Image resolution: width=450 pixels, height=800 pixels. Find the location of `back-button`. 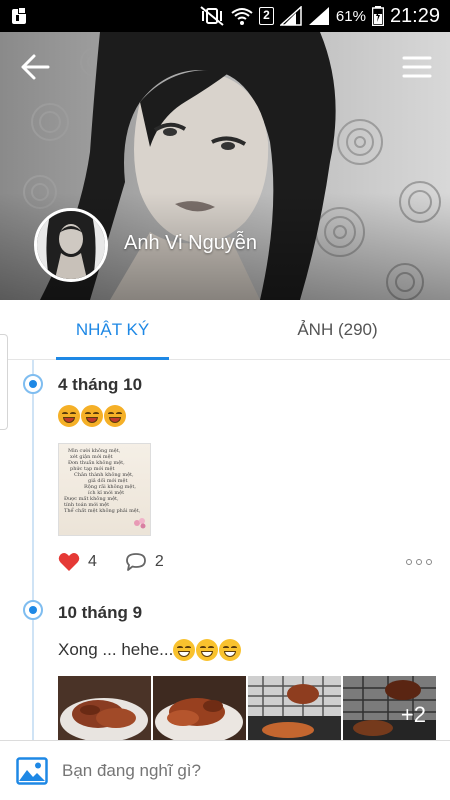

back-button is located at coordinates (35, 67).